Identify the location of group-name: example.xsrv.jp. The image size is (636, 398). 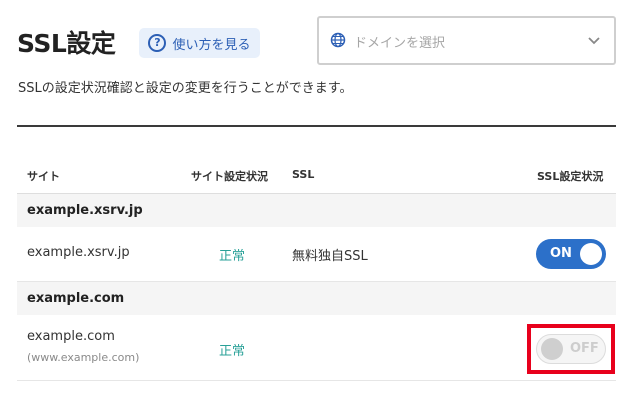
(85, 210).